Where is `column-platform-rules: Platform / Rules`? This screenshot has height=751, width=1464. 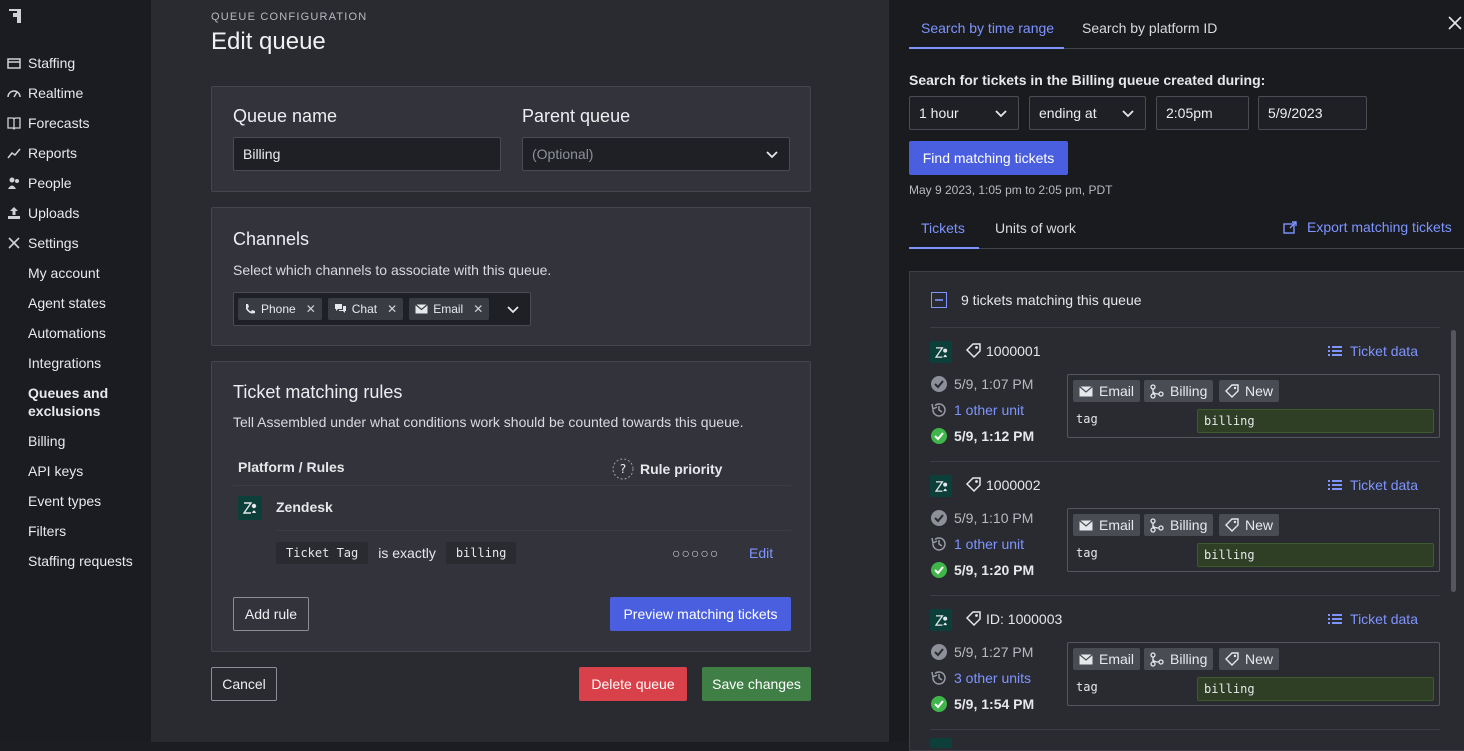
column-platform-rules: Platform / Rules is located at coordinates (291, 467).